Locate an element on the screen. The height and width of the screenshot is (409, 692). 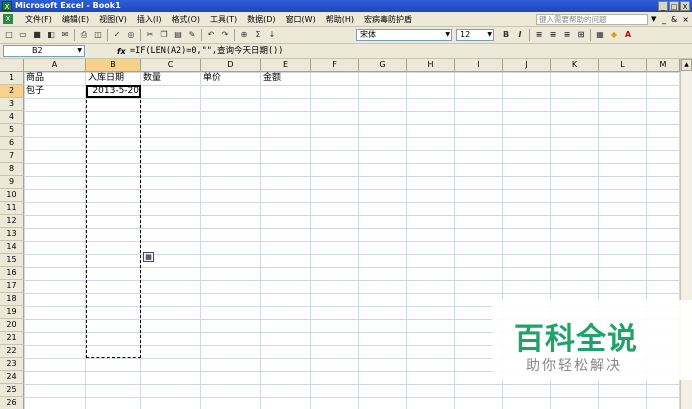
row-header-19: 19 is located at coordinates (12, 312).